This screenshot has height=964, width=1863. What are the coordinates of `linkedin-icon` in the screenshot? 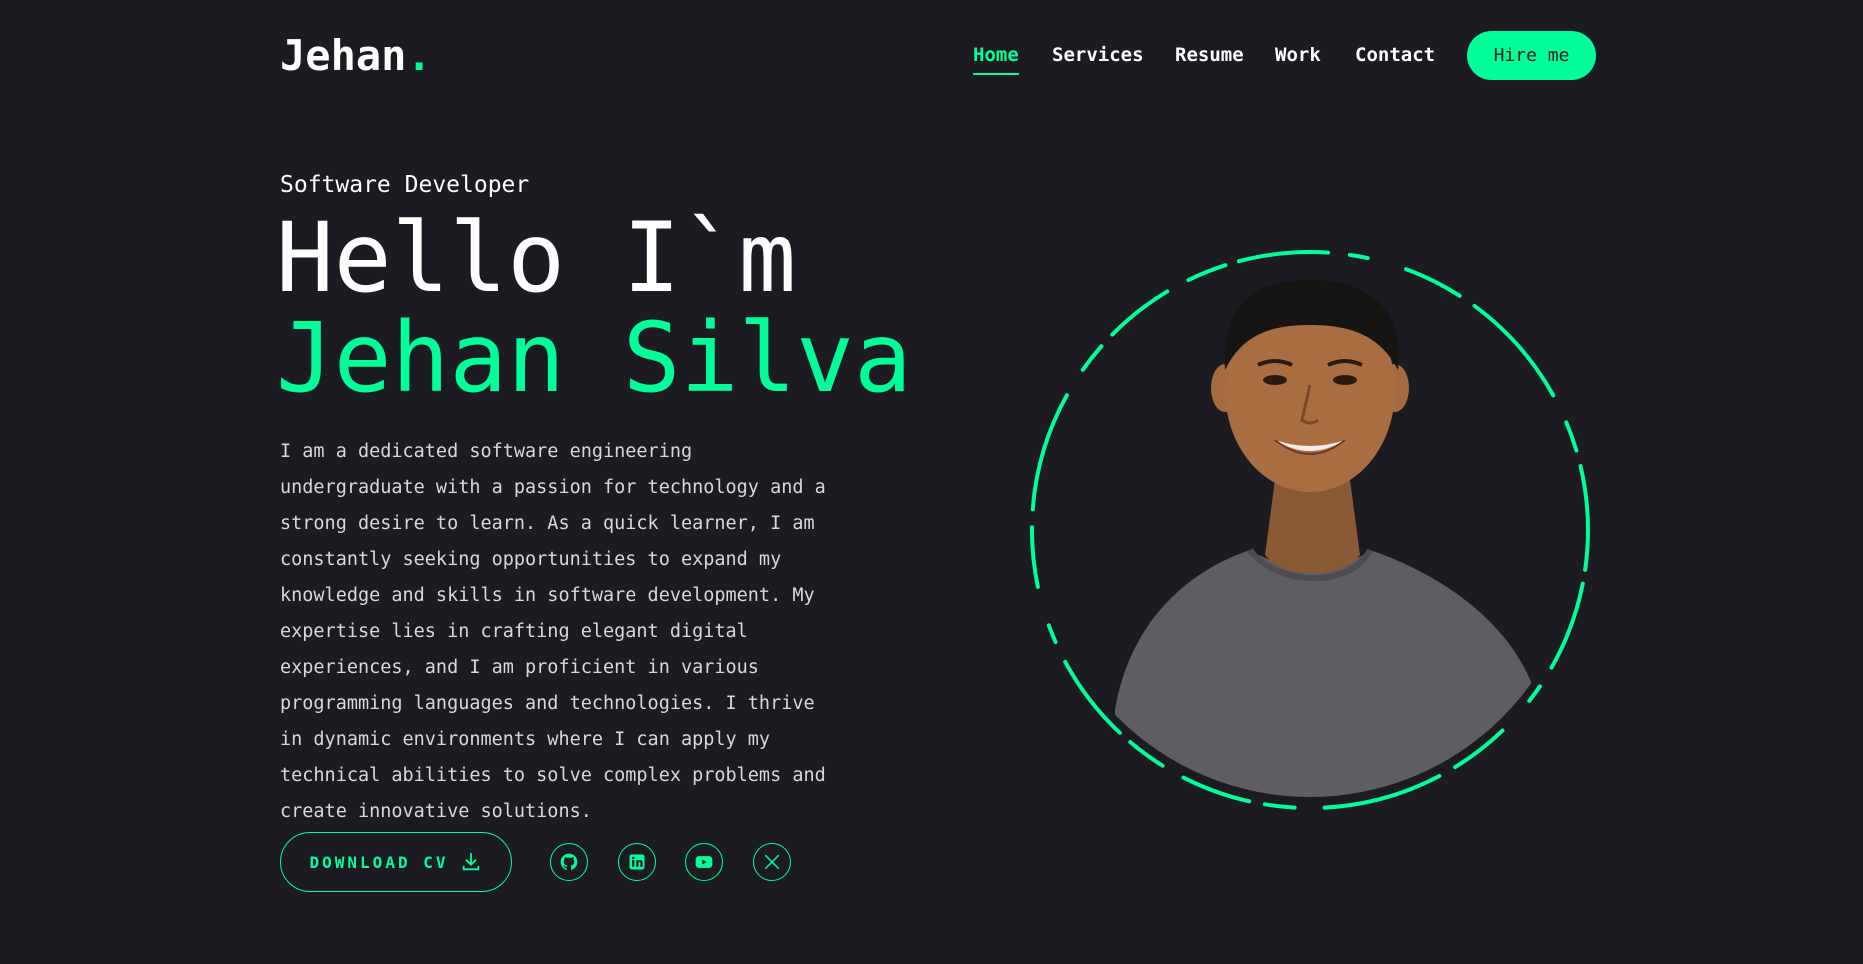 It's located at (637, 862).